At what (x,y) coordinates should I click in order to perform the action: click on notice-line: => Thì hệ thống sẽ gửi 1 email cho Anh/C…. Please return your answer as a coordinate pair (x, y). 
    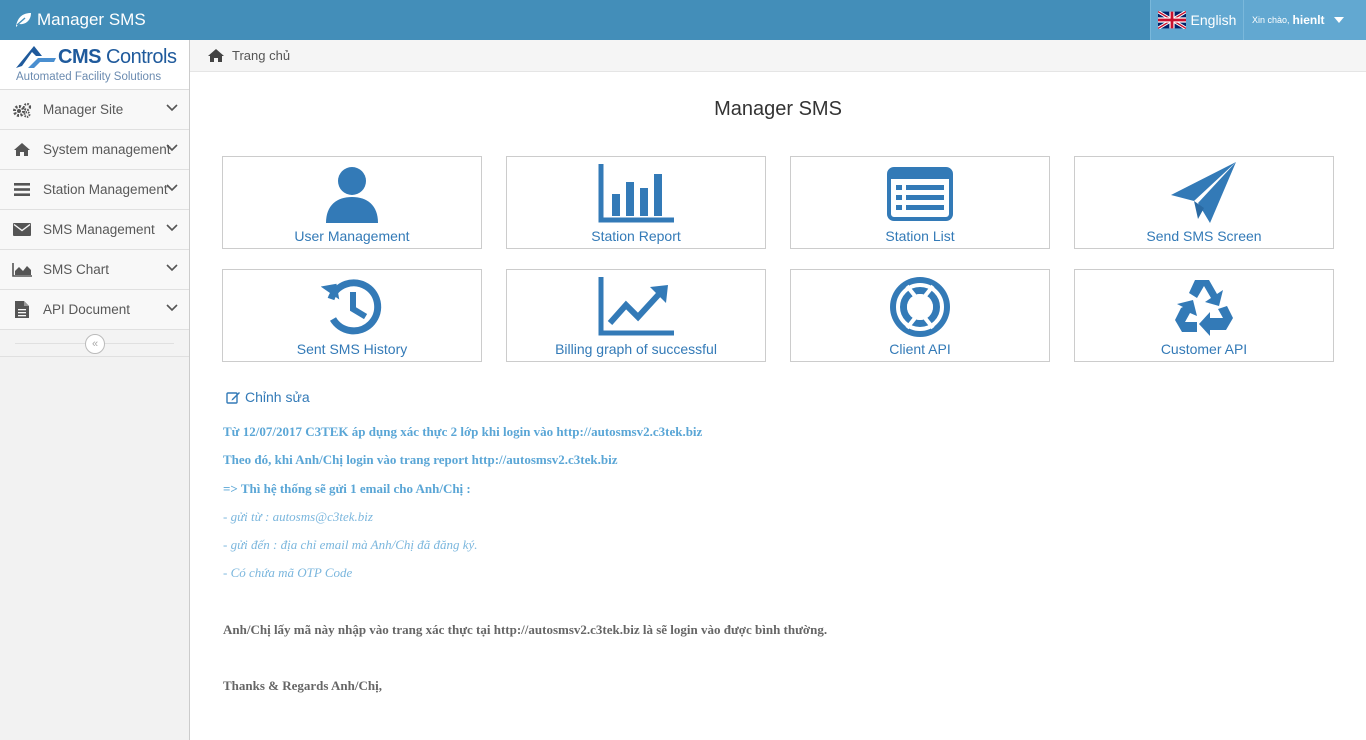
    Looking at the image, I should click on (347, 488).